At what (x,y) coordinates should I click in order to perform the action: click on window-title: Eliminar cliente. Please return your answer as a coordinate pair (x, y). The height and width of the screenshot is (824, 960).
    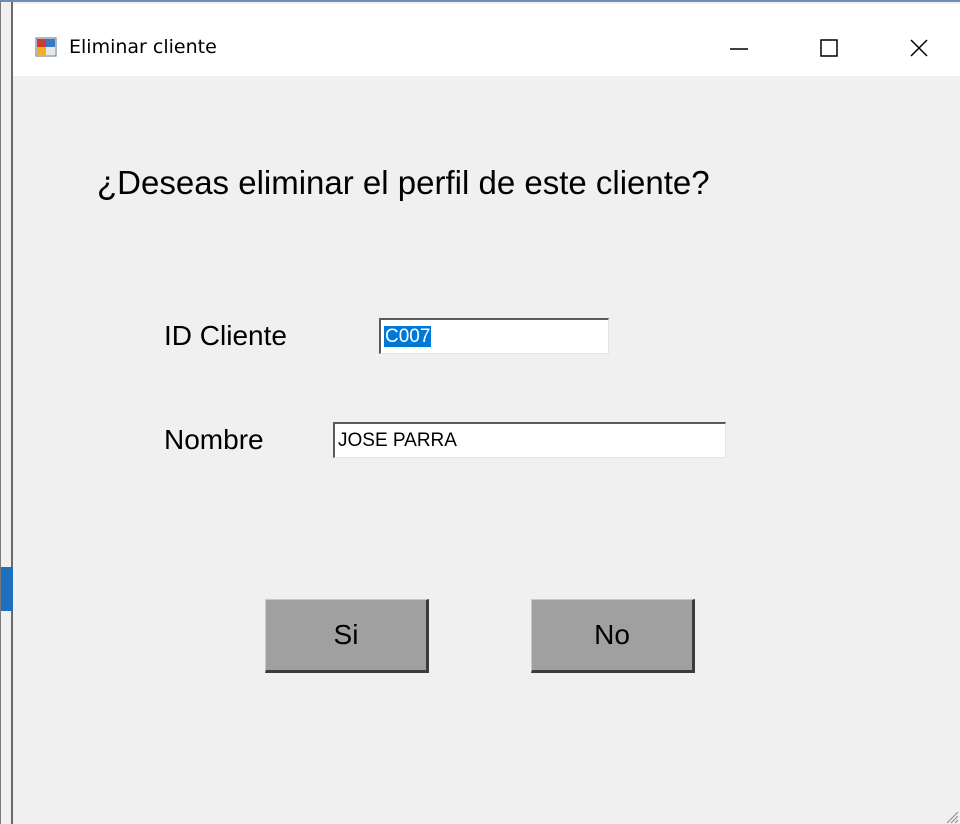
    Looking at the image, I should click on (143, 47).